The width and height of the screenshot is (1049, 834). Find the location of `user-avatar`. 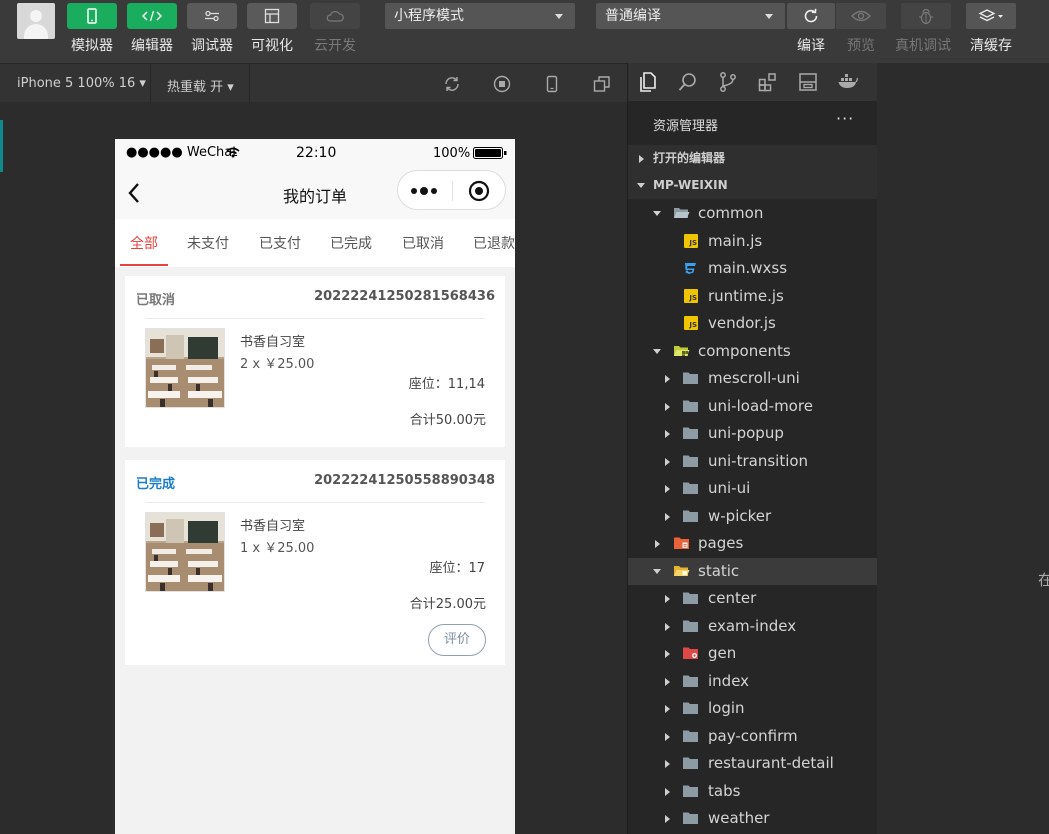

user-avatar is located at coordinates (36, 21).